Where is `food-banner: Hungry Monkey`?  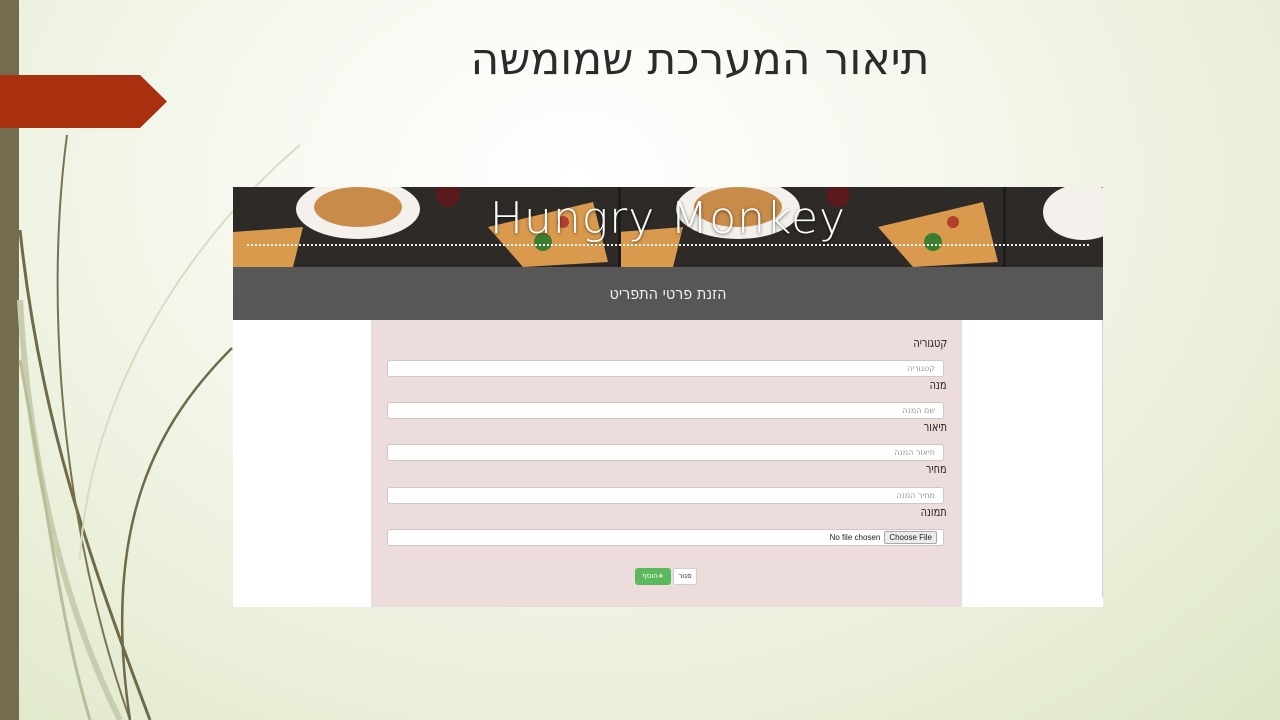 food-banner: Hungry Monkey is located at coordinates (668, 227).